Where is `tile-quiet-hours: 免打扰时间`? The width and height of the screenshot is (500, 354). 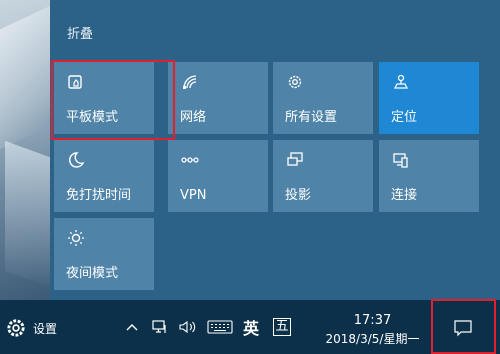
tile-quiet-hours: 免打扰时间 is located at coordinates (104, 176).